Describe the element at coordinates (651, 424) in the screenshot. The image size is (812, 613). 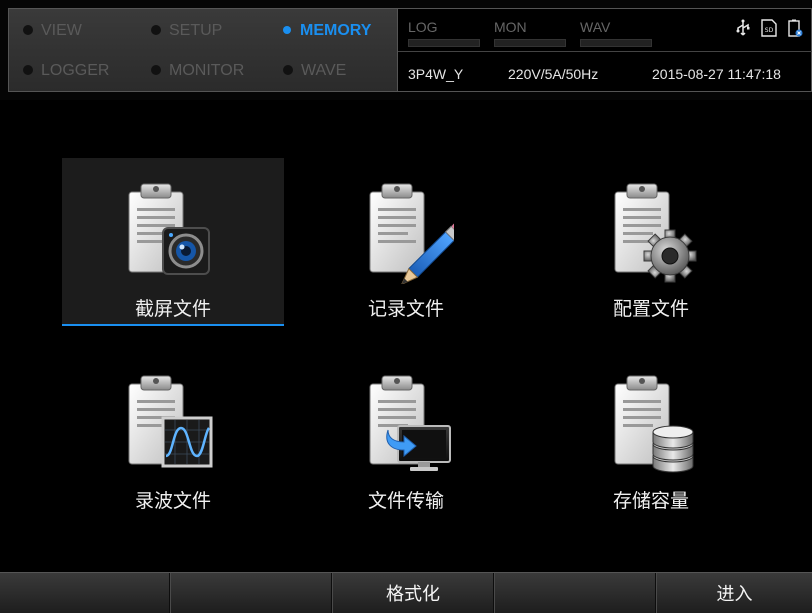
I see `storage-capacity-icon` at that location.